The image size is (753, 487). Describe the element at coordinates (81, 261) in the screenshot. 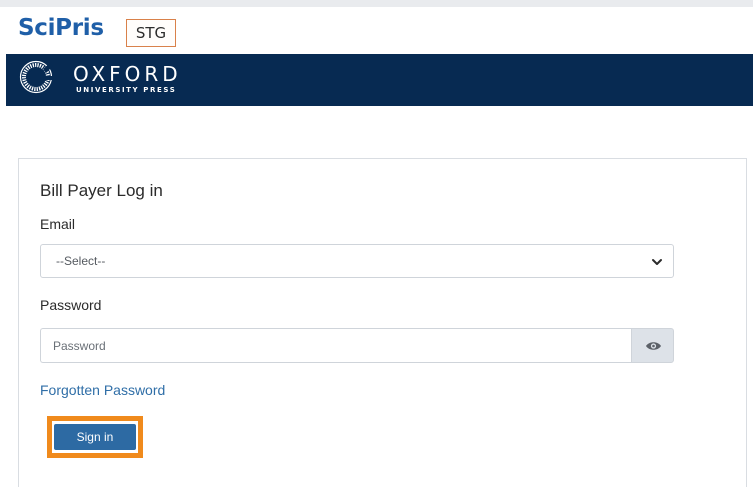

I see `email-select-value: --Select--` at that location.